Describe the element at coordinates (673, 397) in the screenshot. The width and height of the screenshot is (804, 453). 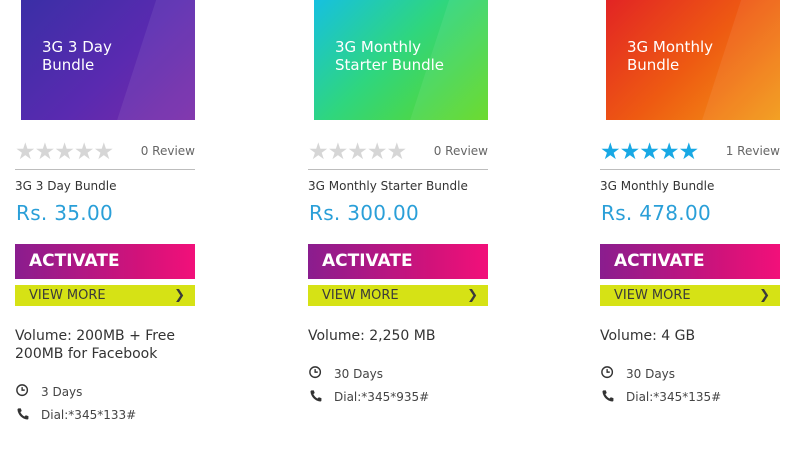
I see `dial-code: Dial:*345*135#` at that location.